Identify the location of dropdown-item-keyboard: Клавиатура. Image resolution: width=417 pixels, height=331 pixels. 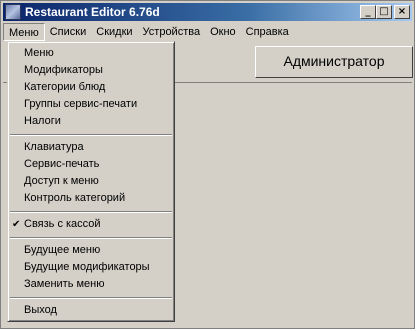
(91, 147).